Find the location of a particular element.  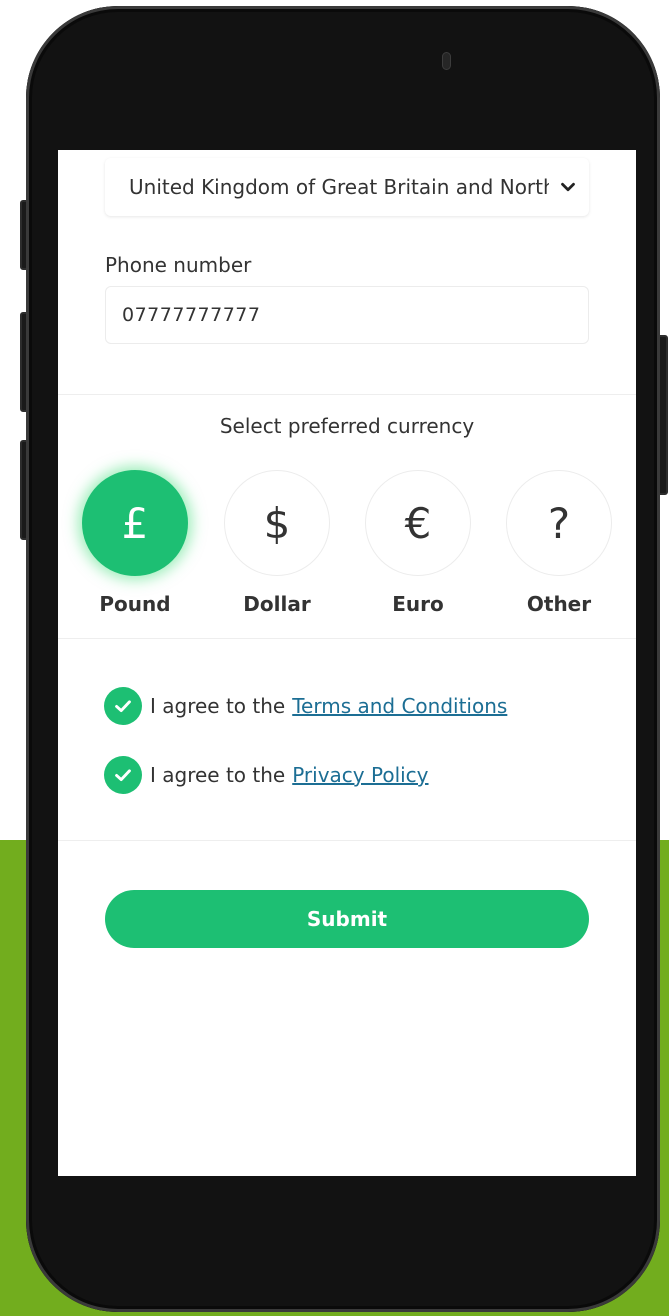

question-icon: ? is located at coordinates (559, 523).